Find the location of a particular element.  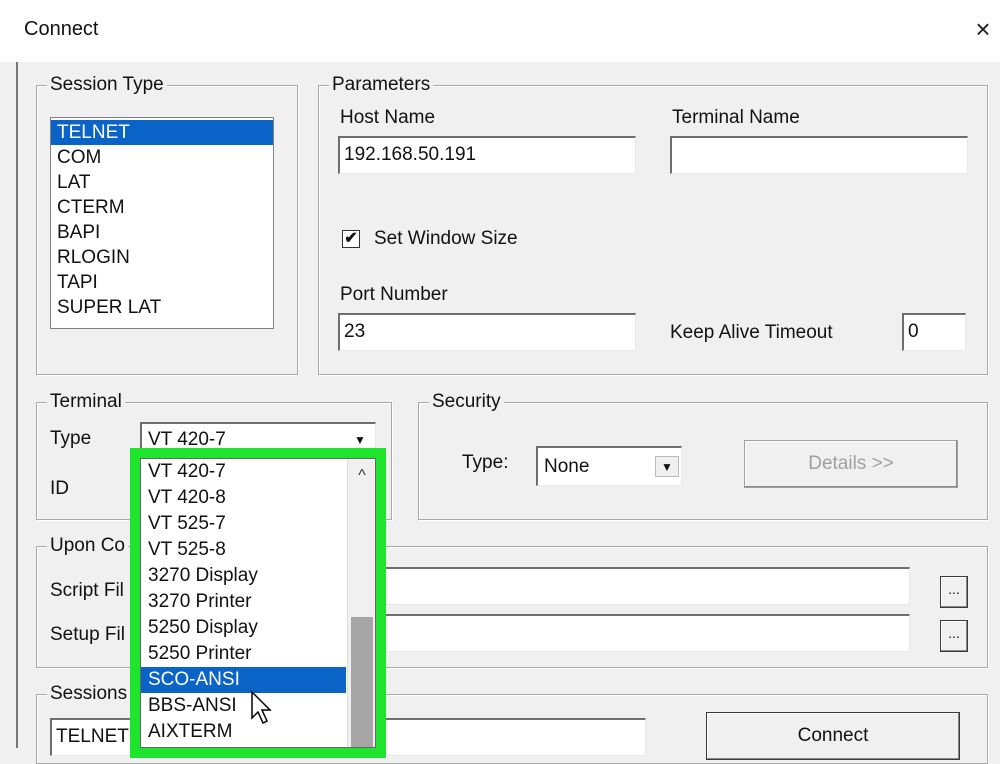

terminal-type-combo: VT 420-7 ▼ is located at coordinates (258, 440).